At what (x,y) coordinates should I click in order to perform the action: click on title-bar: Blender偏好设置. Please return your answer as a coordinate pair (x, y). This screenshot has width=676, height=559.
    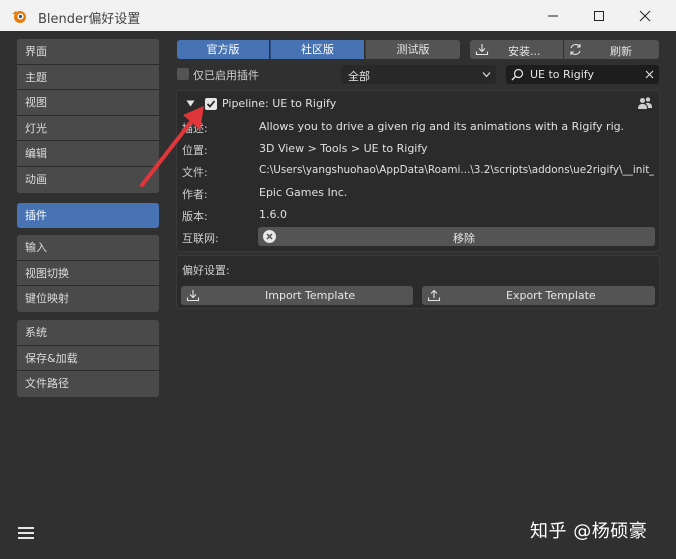
    Looking at the image, I should click on (338, 15).